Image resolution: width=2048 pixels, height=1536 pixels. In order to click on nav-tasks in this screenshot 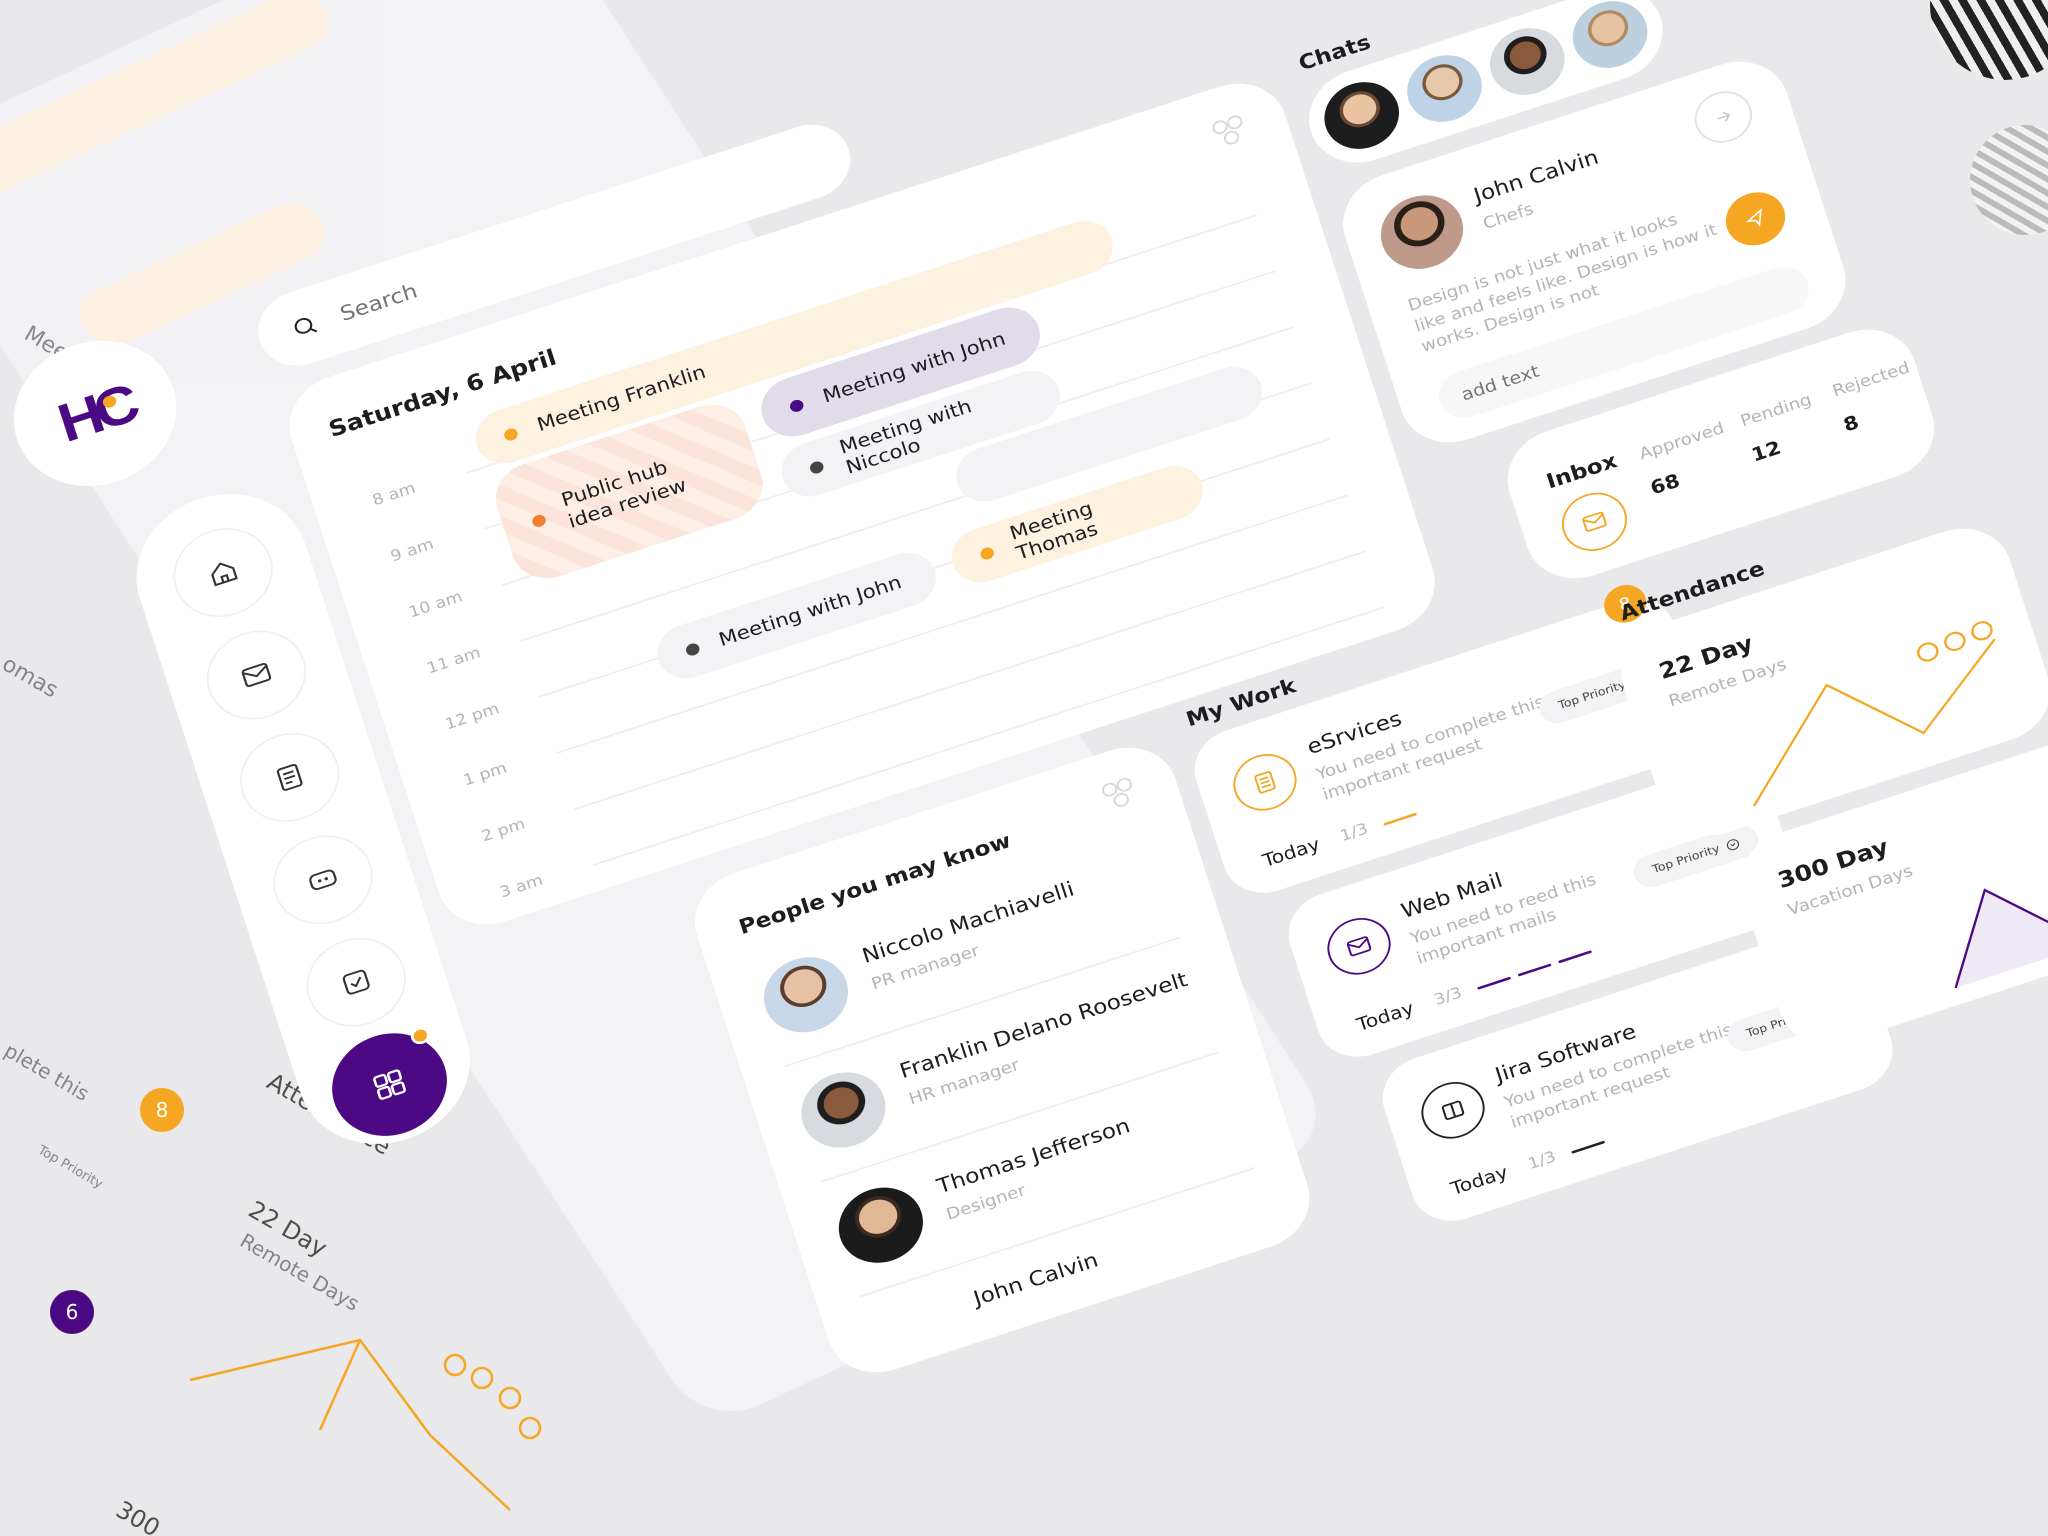, I will do `click(356, 982)`.